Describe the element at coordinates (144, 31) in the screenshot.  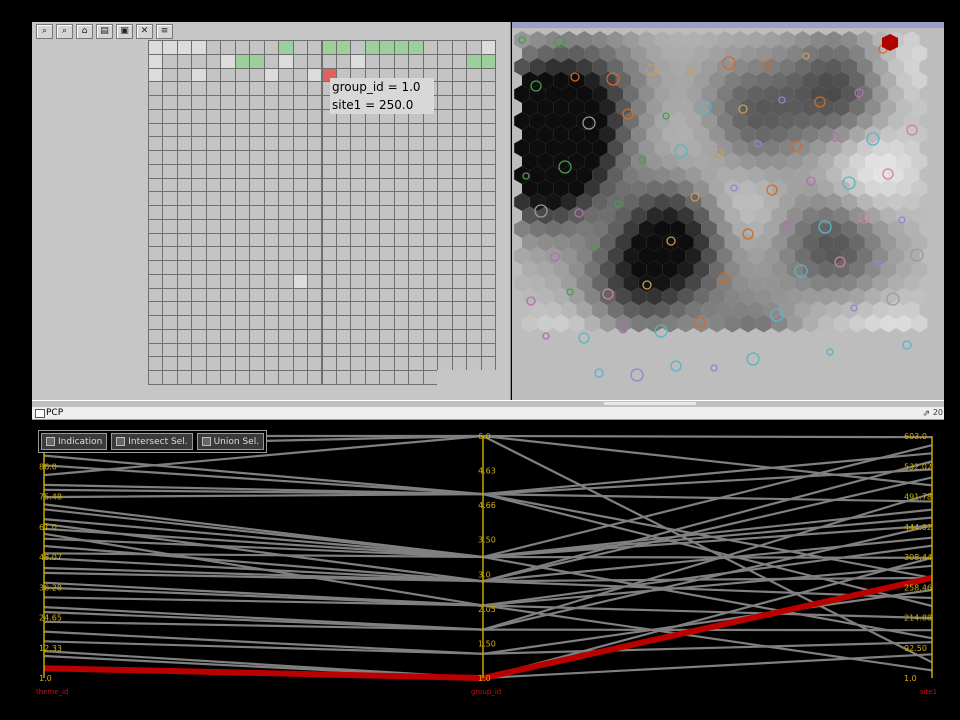
I see `select-icon: ✕` at that location.